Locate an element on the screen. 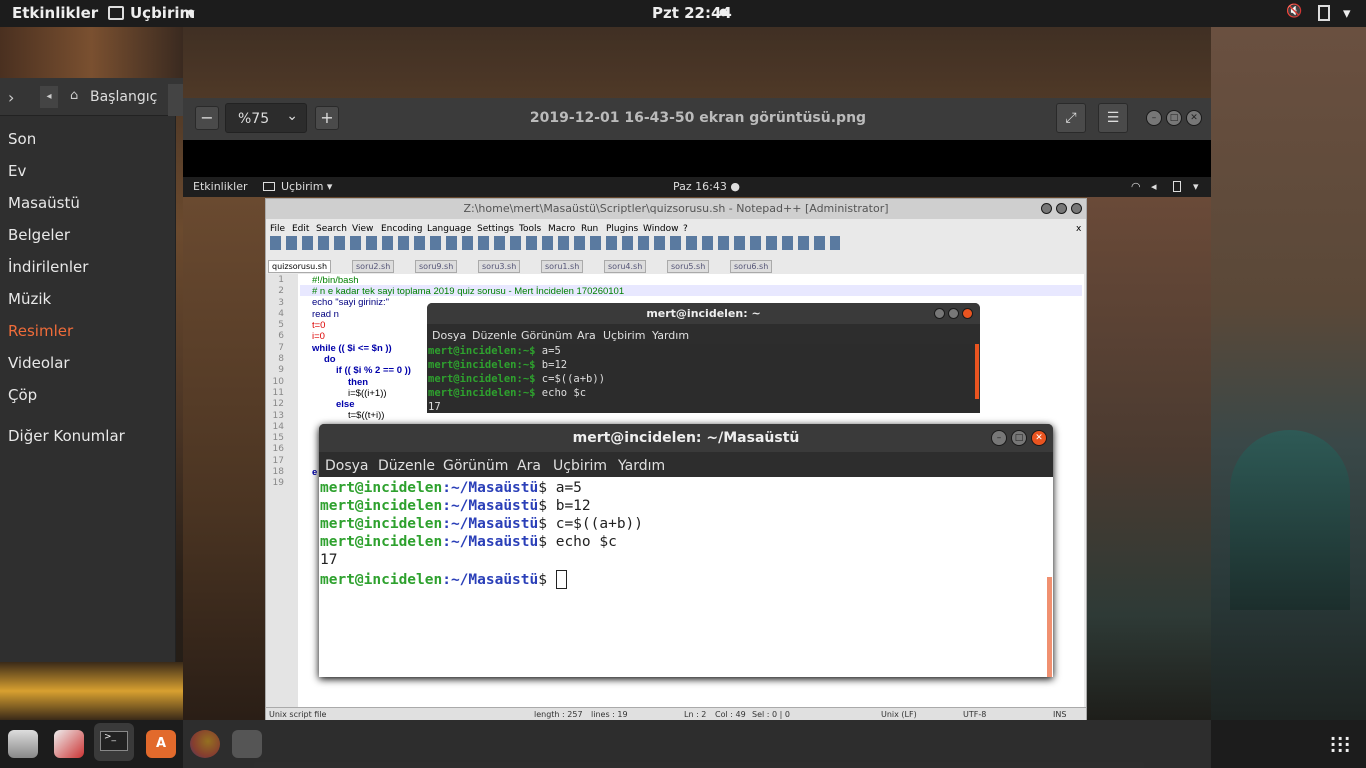 This screenshot has width=1366, height=768. sidebar-item-resimler: Resimler is located at coordinates (40, 331).